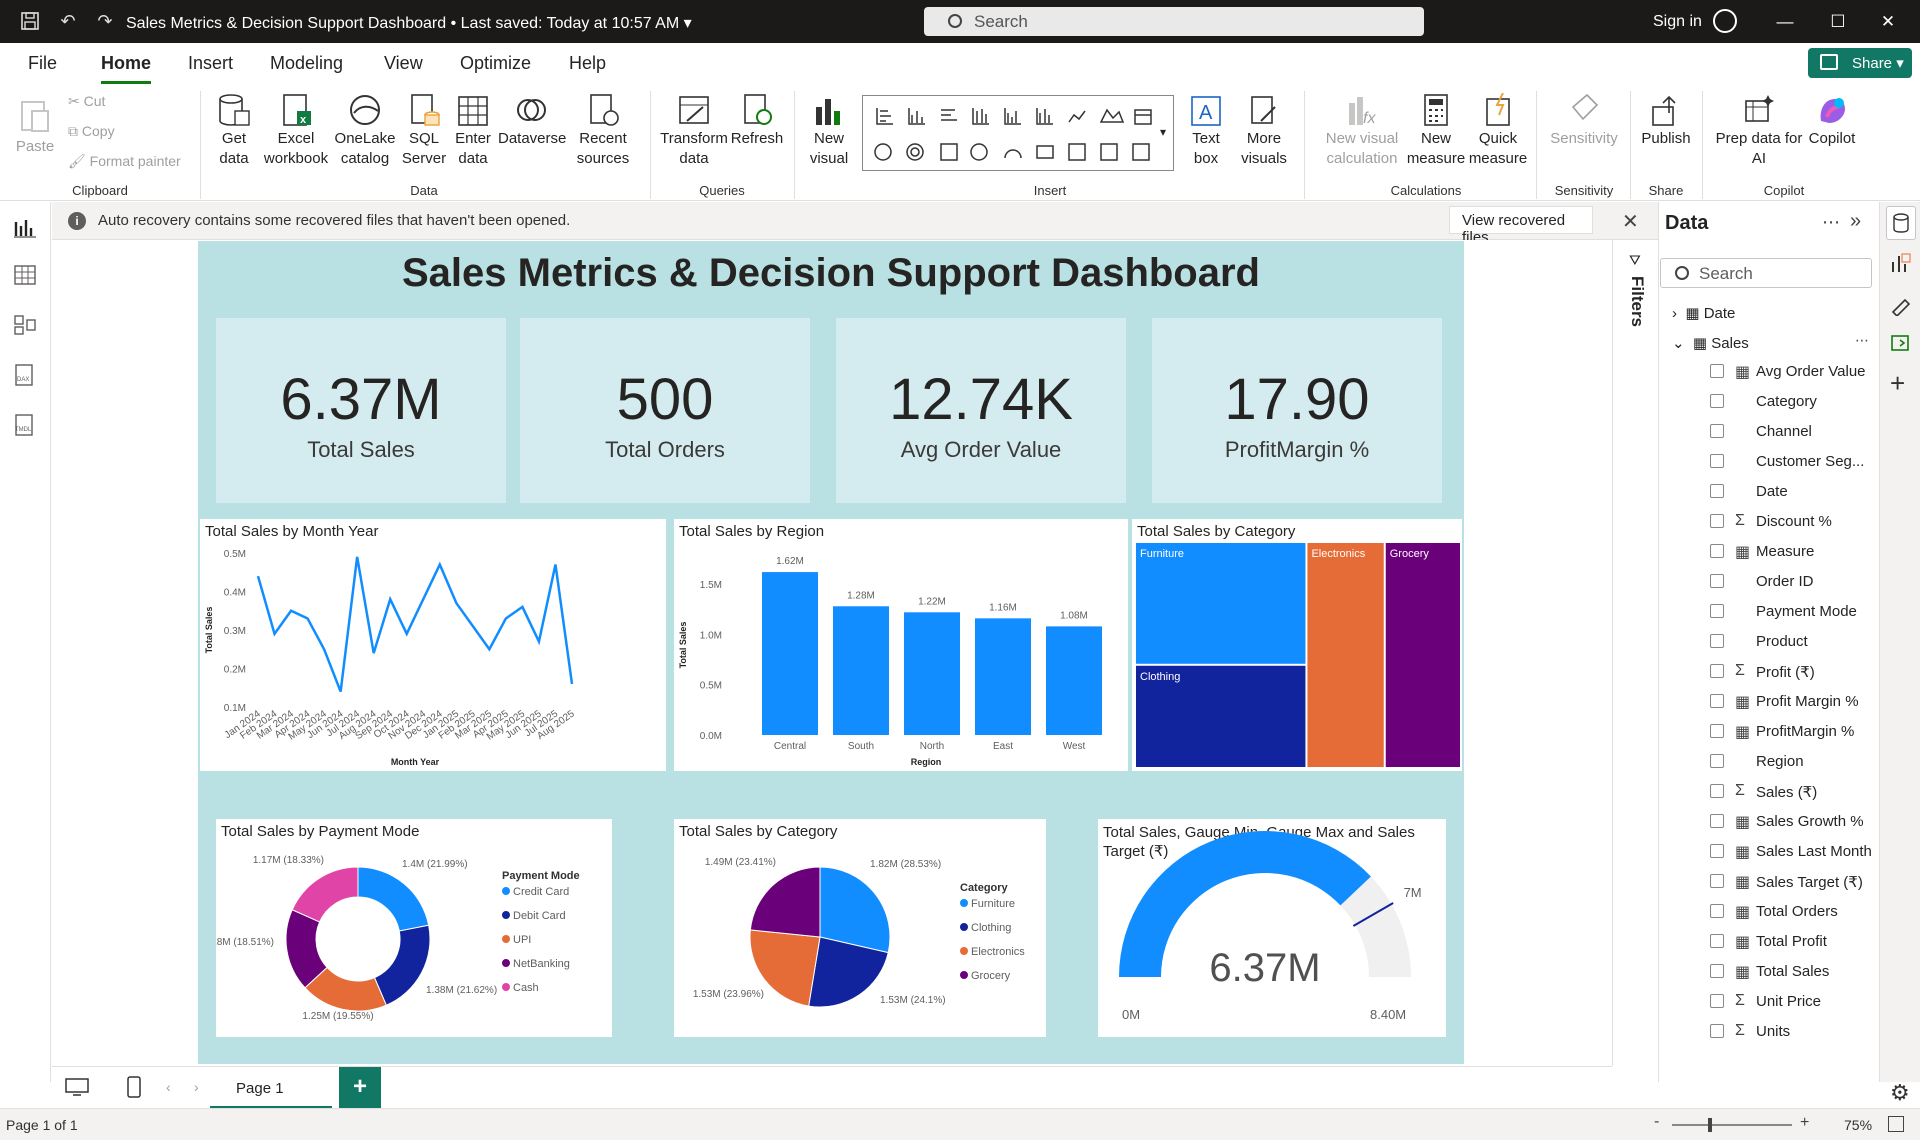  What do you see at coordinates (532, 121) in the screenshot?
I see `dataverse-button: Dataverse` at bounding box center [532, 121].